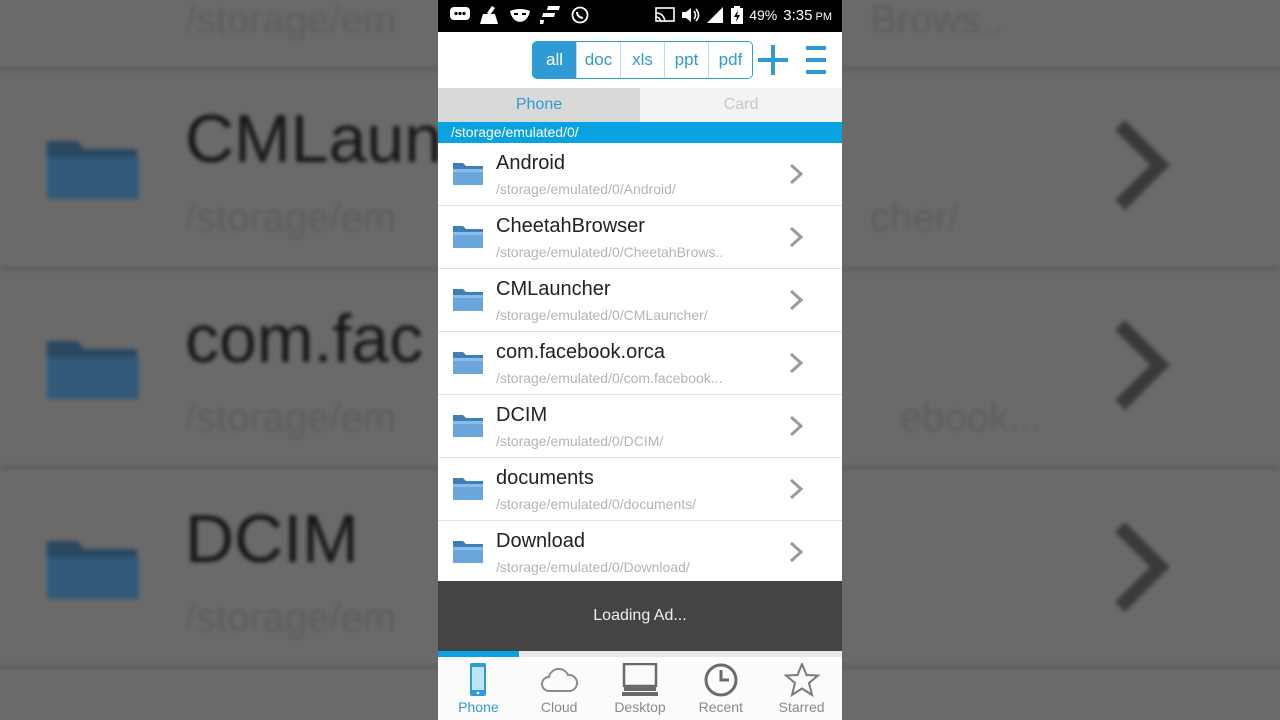 This screenshot has height=720, width=1280. What do you see at coordinates (639, 679) in the screenshot?
I see `desktop-icon` at bounding box center [639, 679].